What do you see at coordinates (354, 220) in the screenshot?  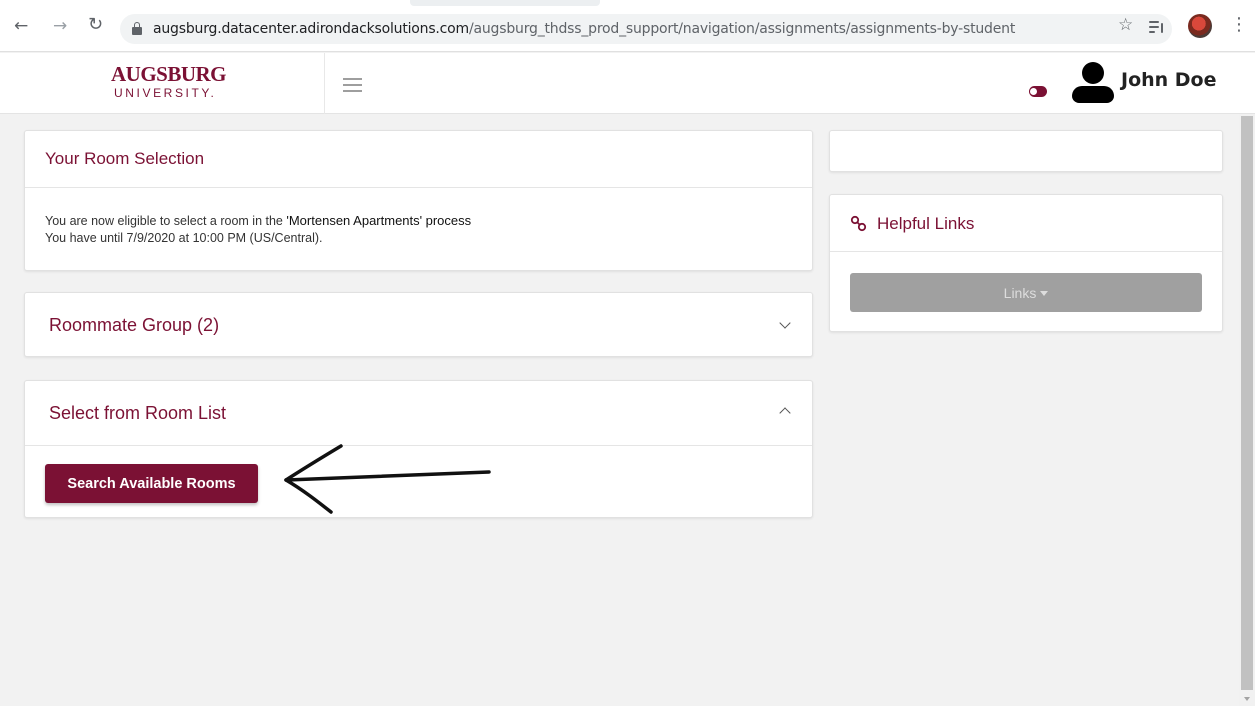 I see `process-name: 'Mortensen Apartments'` at bounding box center [354, 220].